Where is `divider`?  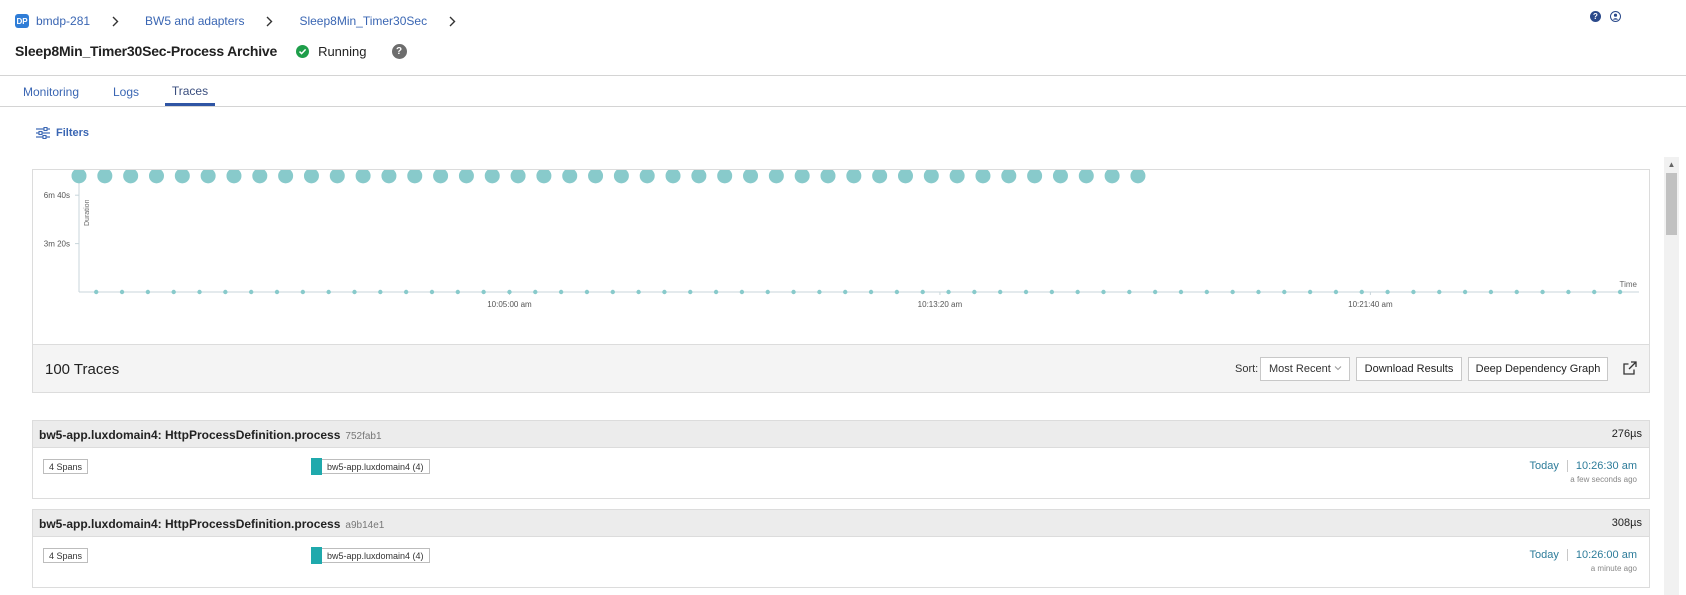 divider is located at coordinates (1567, 555).